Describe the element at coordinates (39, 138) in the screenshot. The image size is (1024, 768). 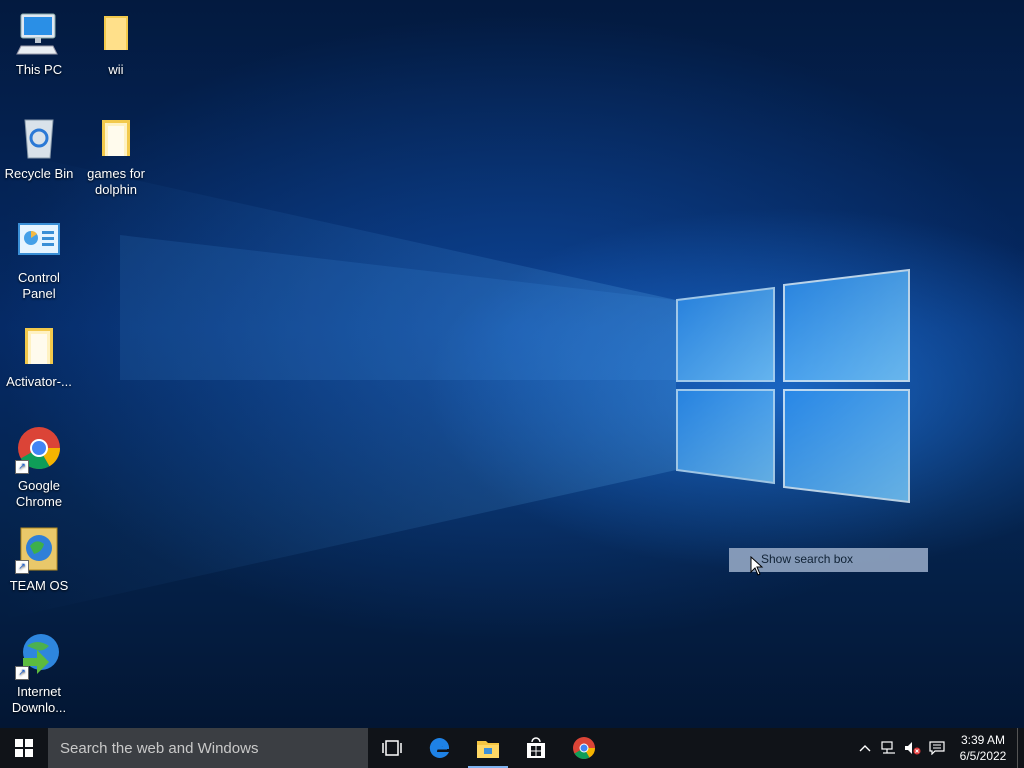
I see `recycle-bin-icon` at that location.